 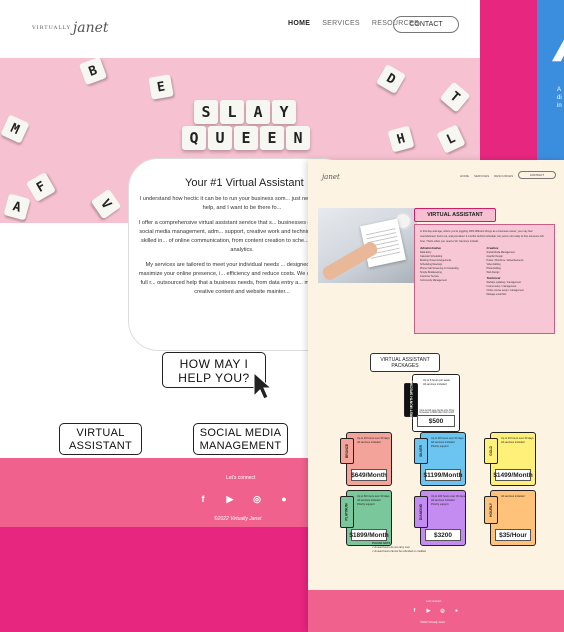 What do you see at coordinates (401, 139) in the screenshot?
I see `letter-tile: H` at bounding box center [401, 139].